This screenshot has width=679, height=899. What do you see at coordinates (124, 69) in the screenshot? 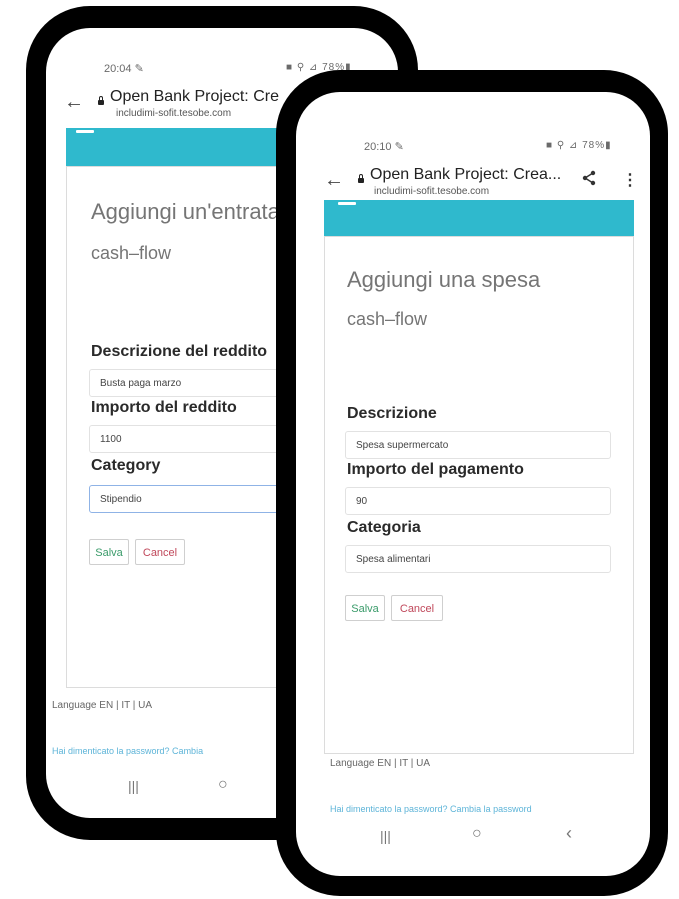
I see `status-time: 20:04 ✎` at bounding box center [124, 69].